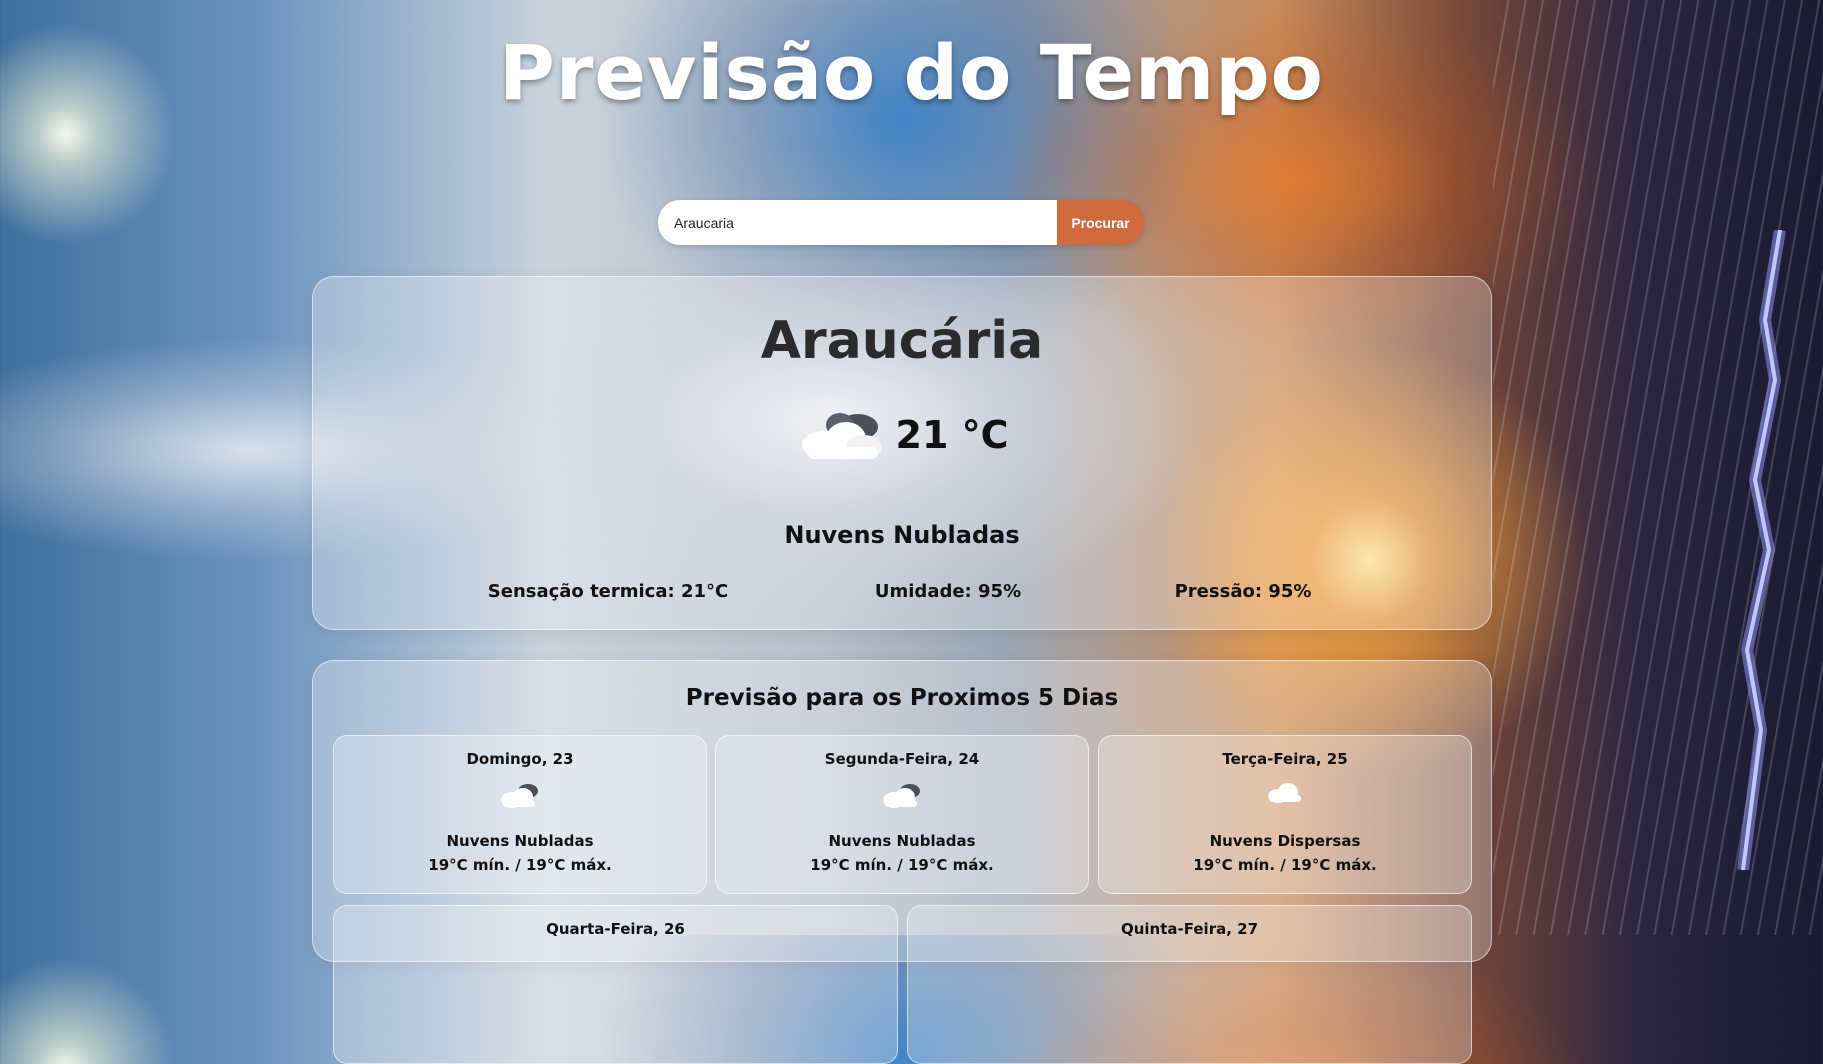  Describe the element at coordinates (608, 591) in the screenshot. I see `feels-like: Sensação termica: 21°C` at that location.